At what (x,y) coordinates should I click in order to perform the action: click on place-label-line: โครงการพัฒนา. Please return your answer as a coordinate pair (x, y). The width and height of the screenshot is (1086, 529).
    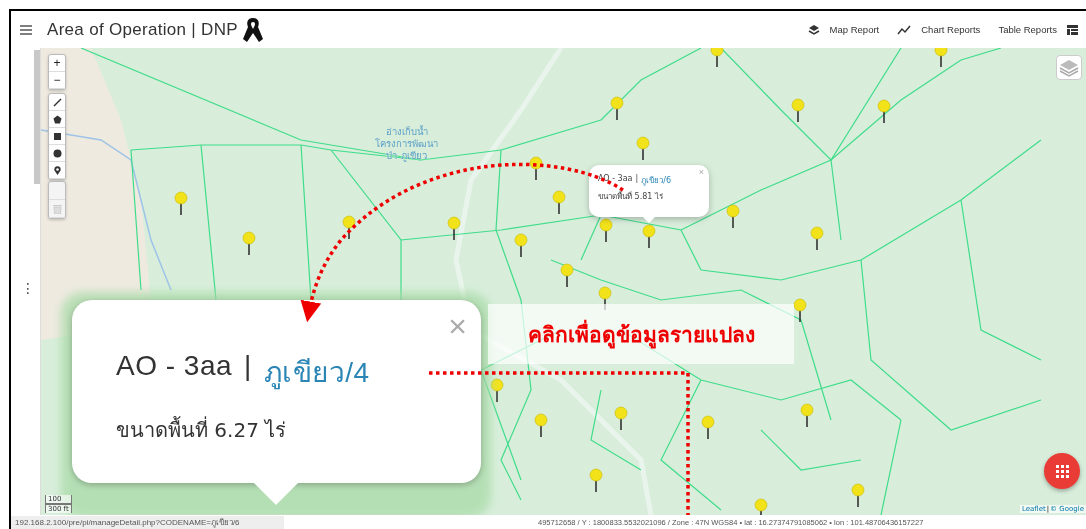
    Looking at the image, I should click on (406, 144).